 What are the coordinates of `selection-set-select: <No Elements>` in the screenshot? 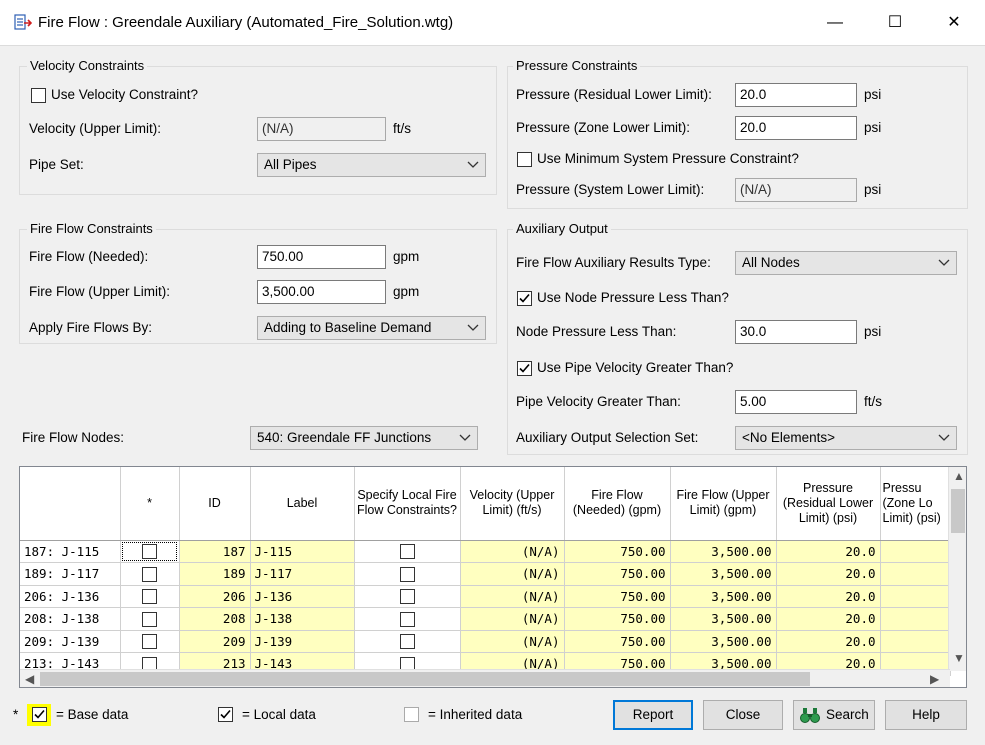 It's located at (846, 438).